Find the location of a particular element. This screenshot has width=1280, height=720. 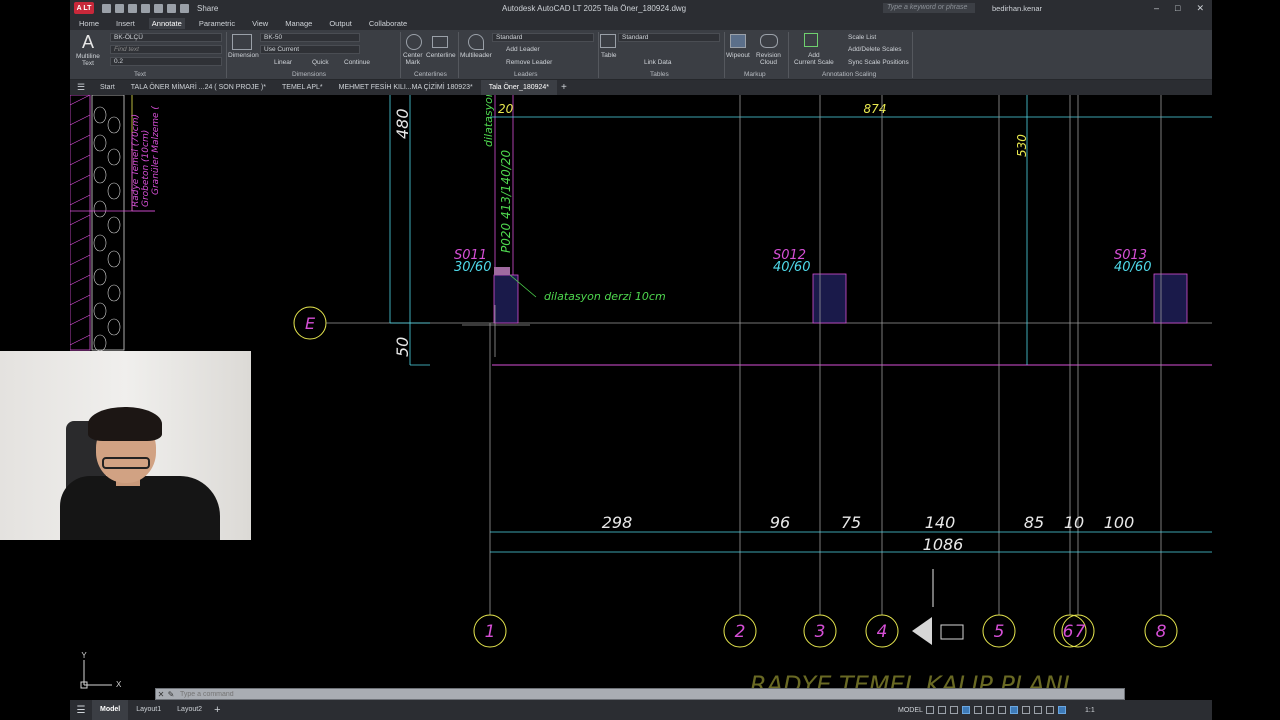

add-layout-plus-icon: + is located at coordinates (215, 710).